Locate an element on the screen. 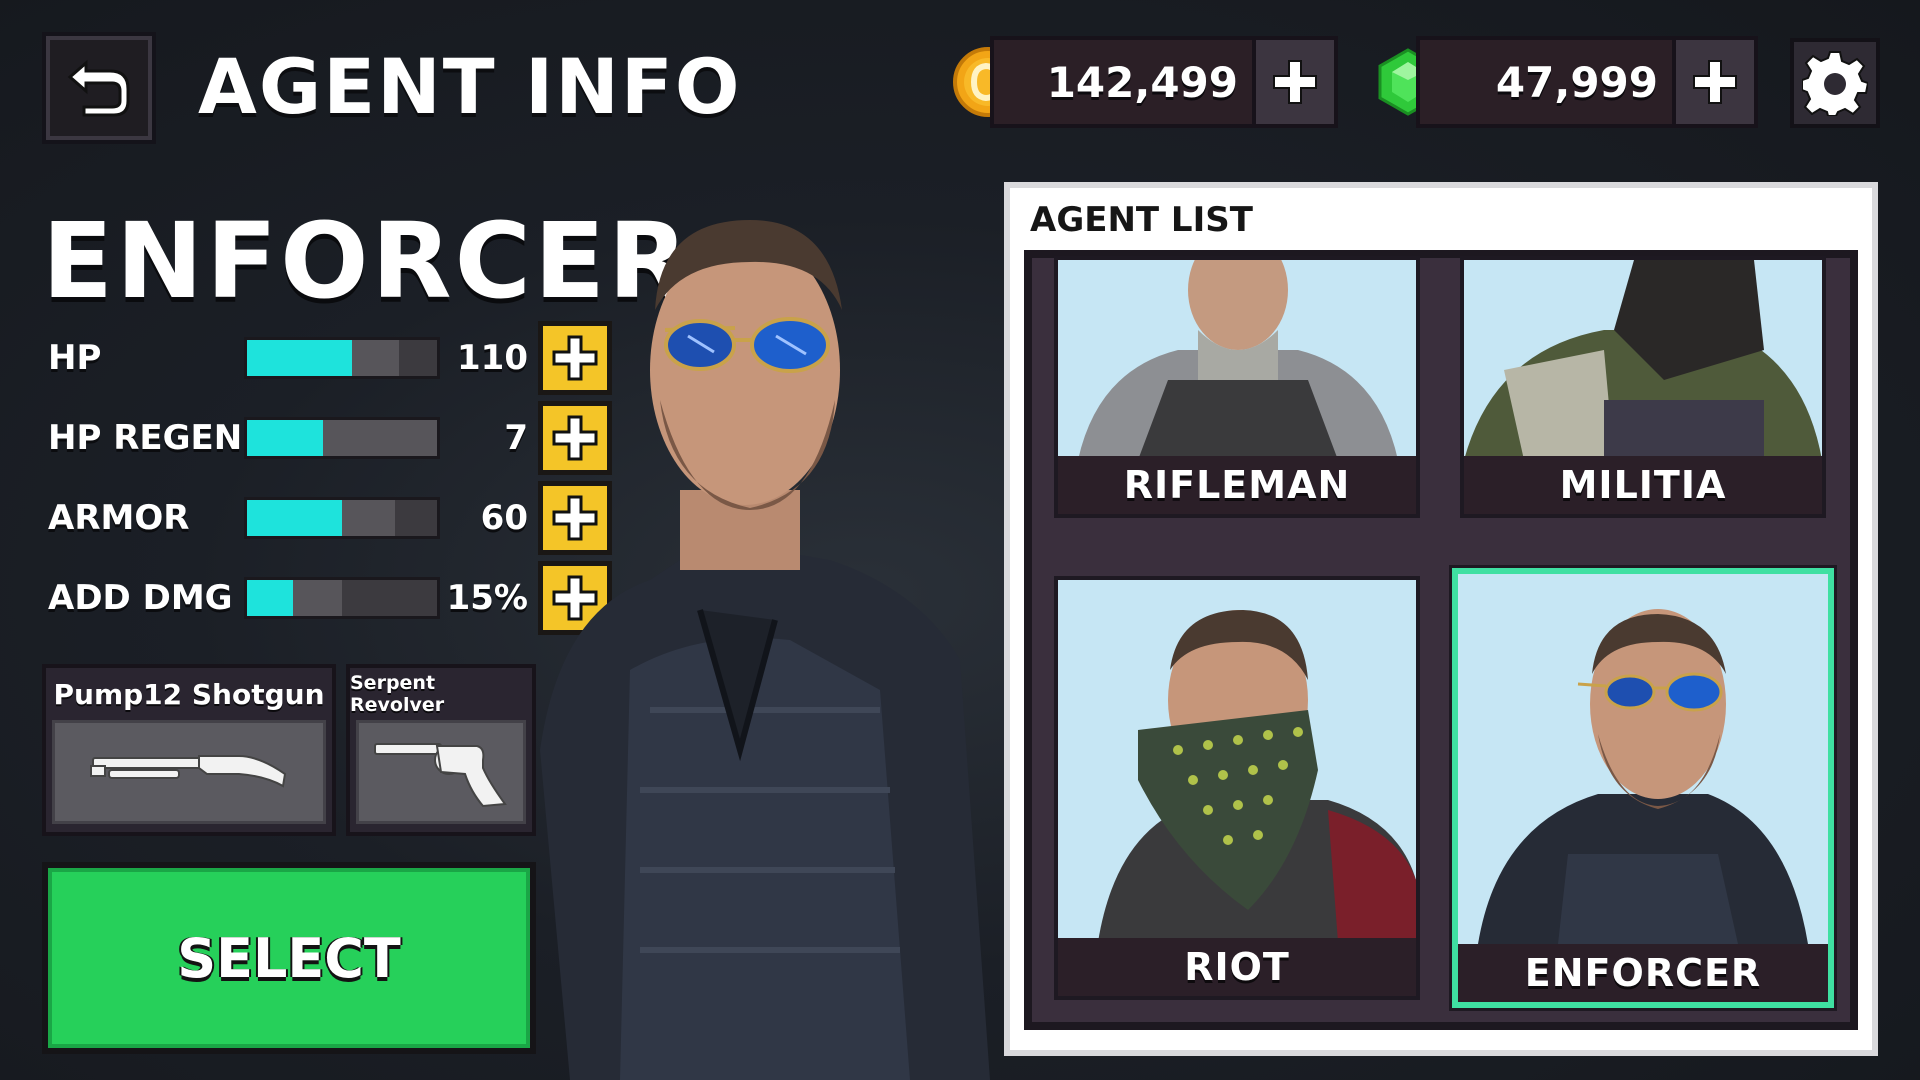  agent-list-title: AGENT LIST is located at coordinates (1141, 220).